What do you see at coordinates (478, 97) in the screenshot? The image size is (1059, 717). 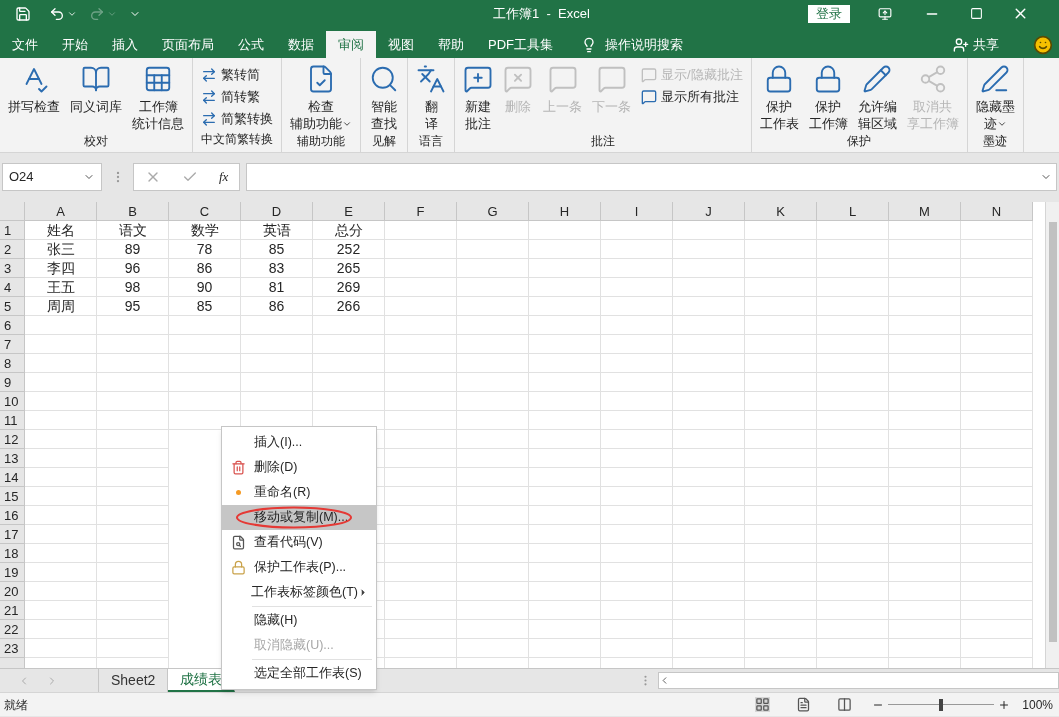 I see `ribbon-button: 新建 批注` at bounding box center [478, 97].